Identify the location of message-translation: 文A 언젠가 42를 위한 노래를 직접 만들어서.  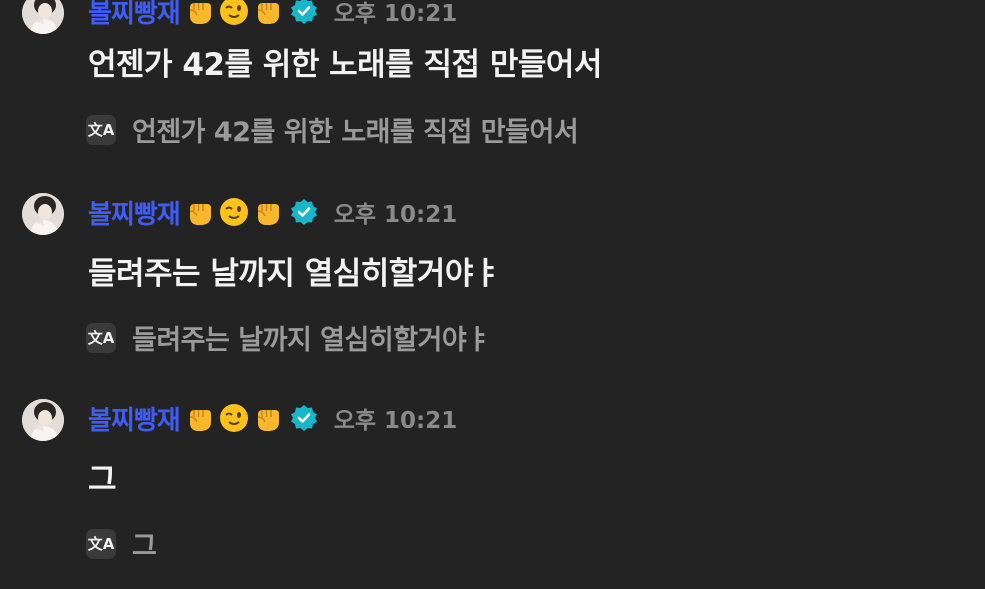
(332, 129).